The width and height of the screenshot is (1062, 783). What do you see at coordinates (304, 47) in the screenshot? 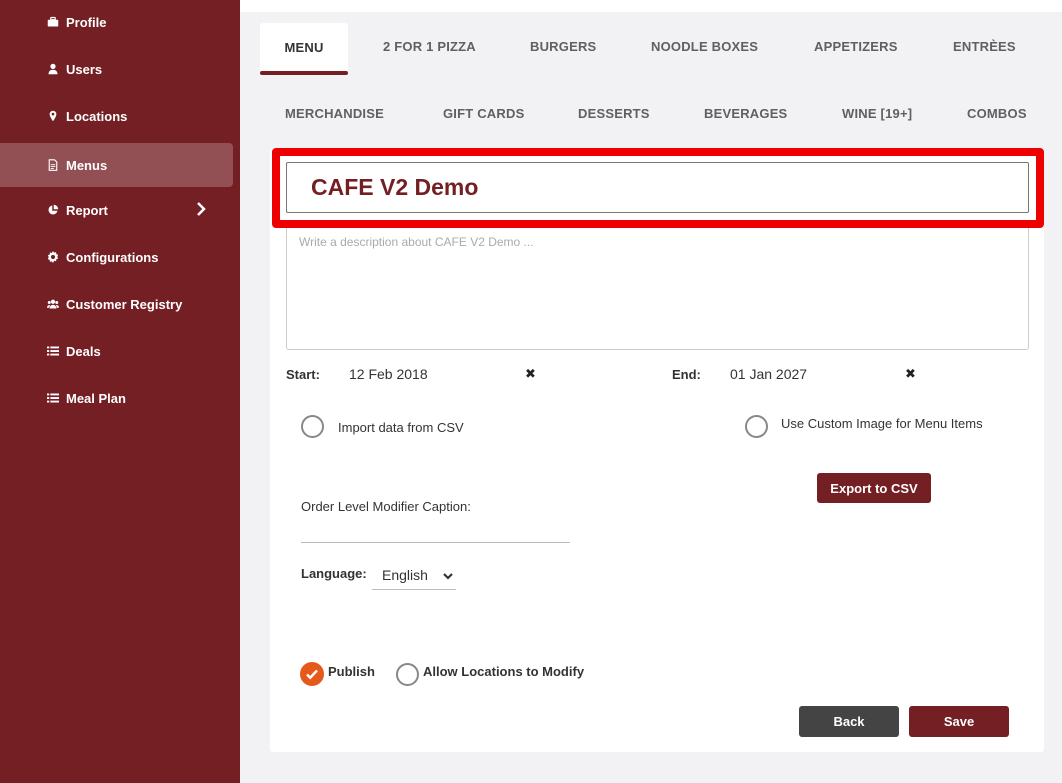
I see `tab-menu: MENU` at bounding box center [304, 47].